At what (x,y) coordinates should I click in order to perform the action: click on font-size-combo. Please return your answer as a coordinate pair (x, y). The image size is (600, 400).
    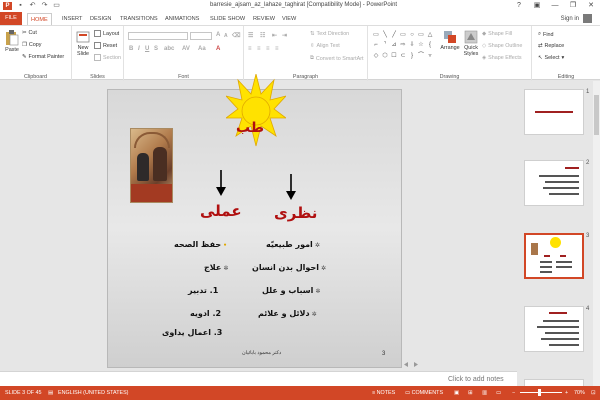
    Looking at the image, I should click on (201, 36).